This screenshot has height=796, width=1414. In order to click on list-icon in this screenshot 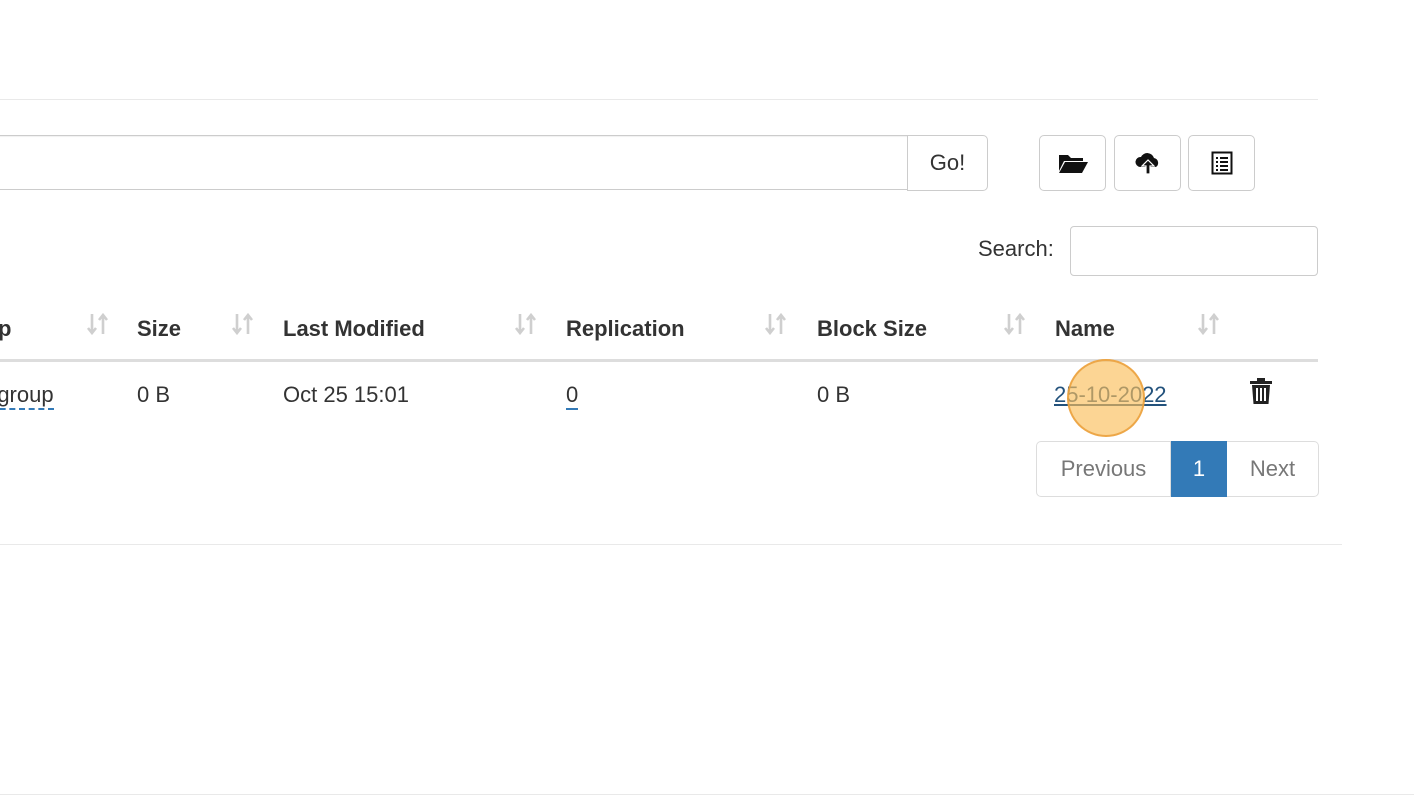, I will do `click(1221, 163)`.